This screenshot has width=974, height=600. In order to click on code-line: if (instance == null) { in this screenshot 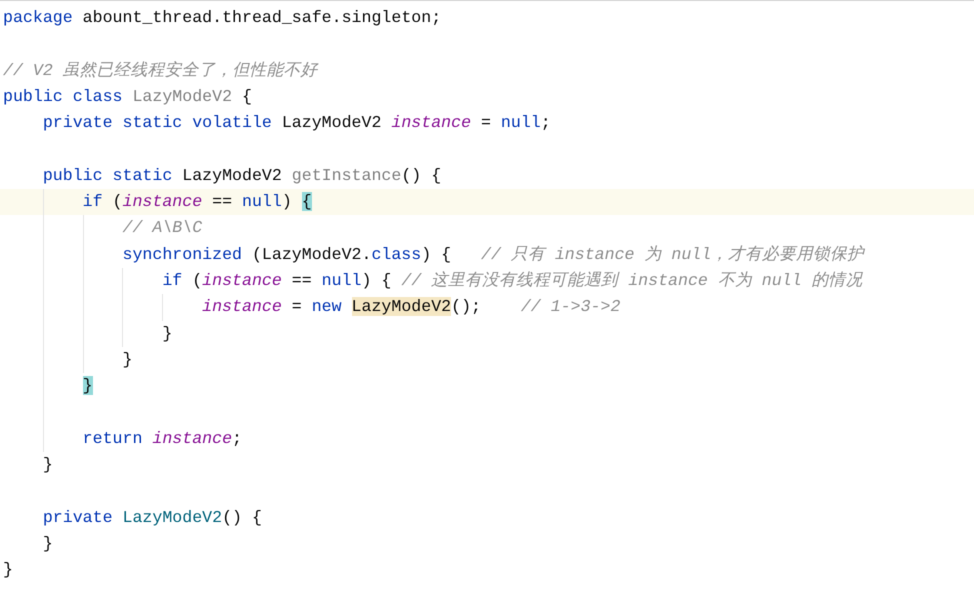, I will do `click(197, 202)`.